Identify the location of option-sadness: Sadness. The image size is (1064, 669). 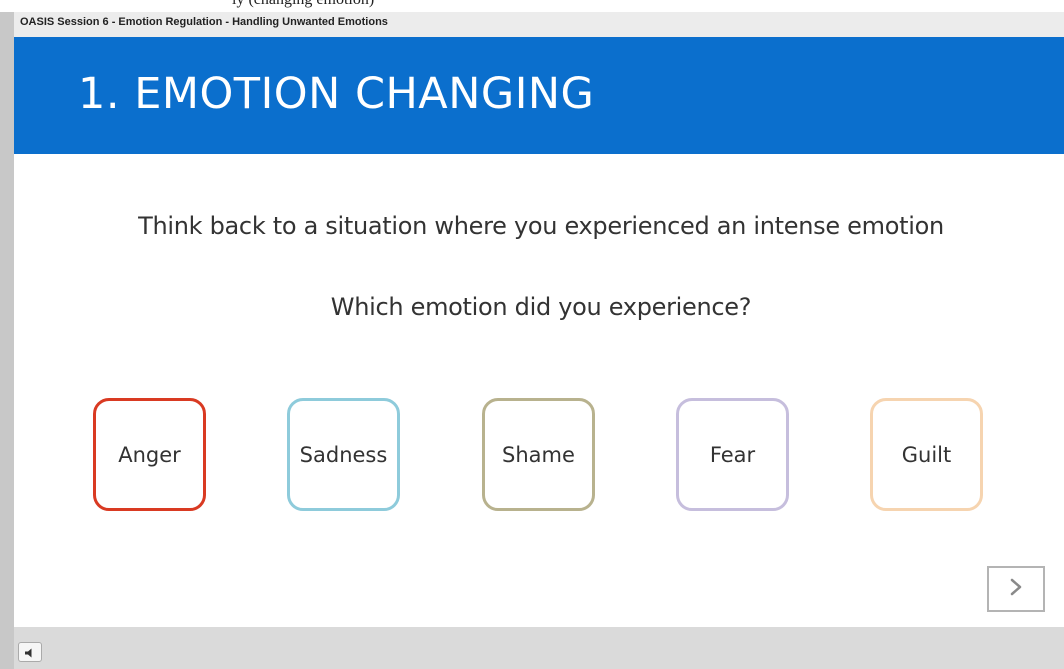
(343, 454).